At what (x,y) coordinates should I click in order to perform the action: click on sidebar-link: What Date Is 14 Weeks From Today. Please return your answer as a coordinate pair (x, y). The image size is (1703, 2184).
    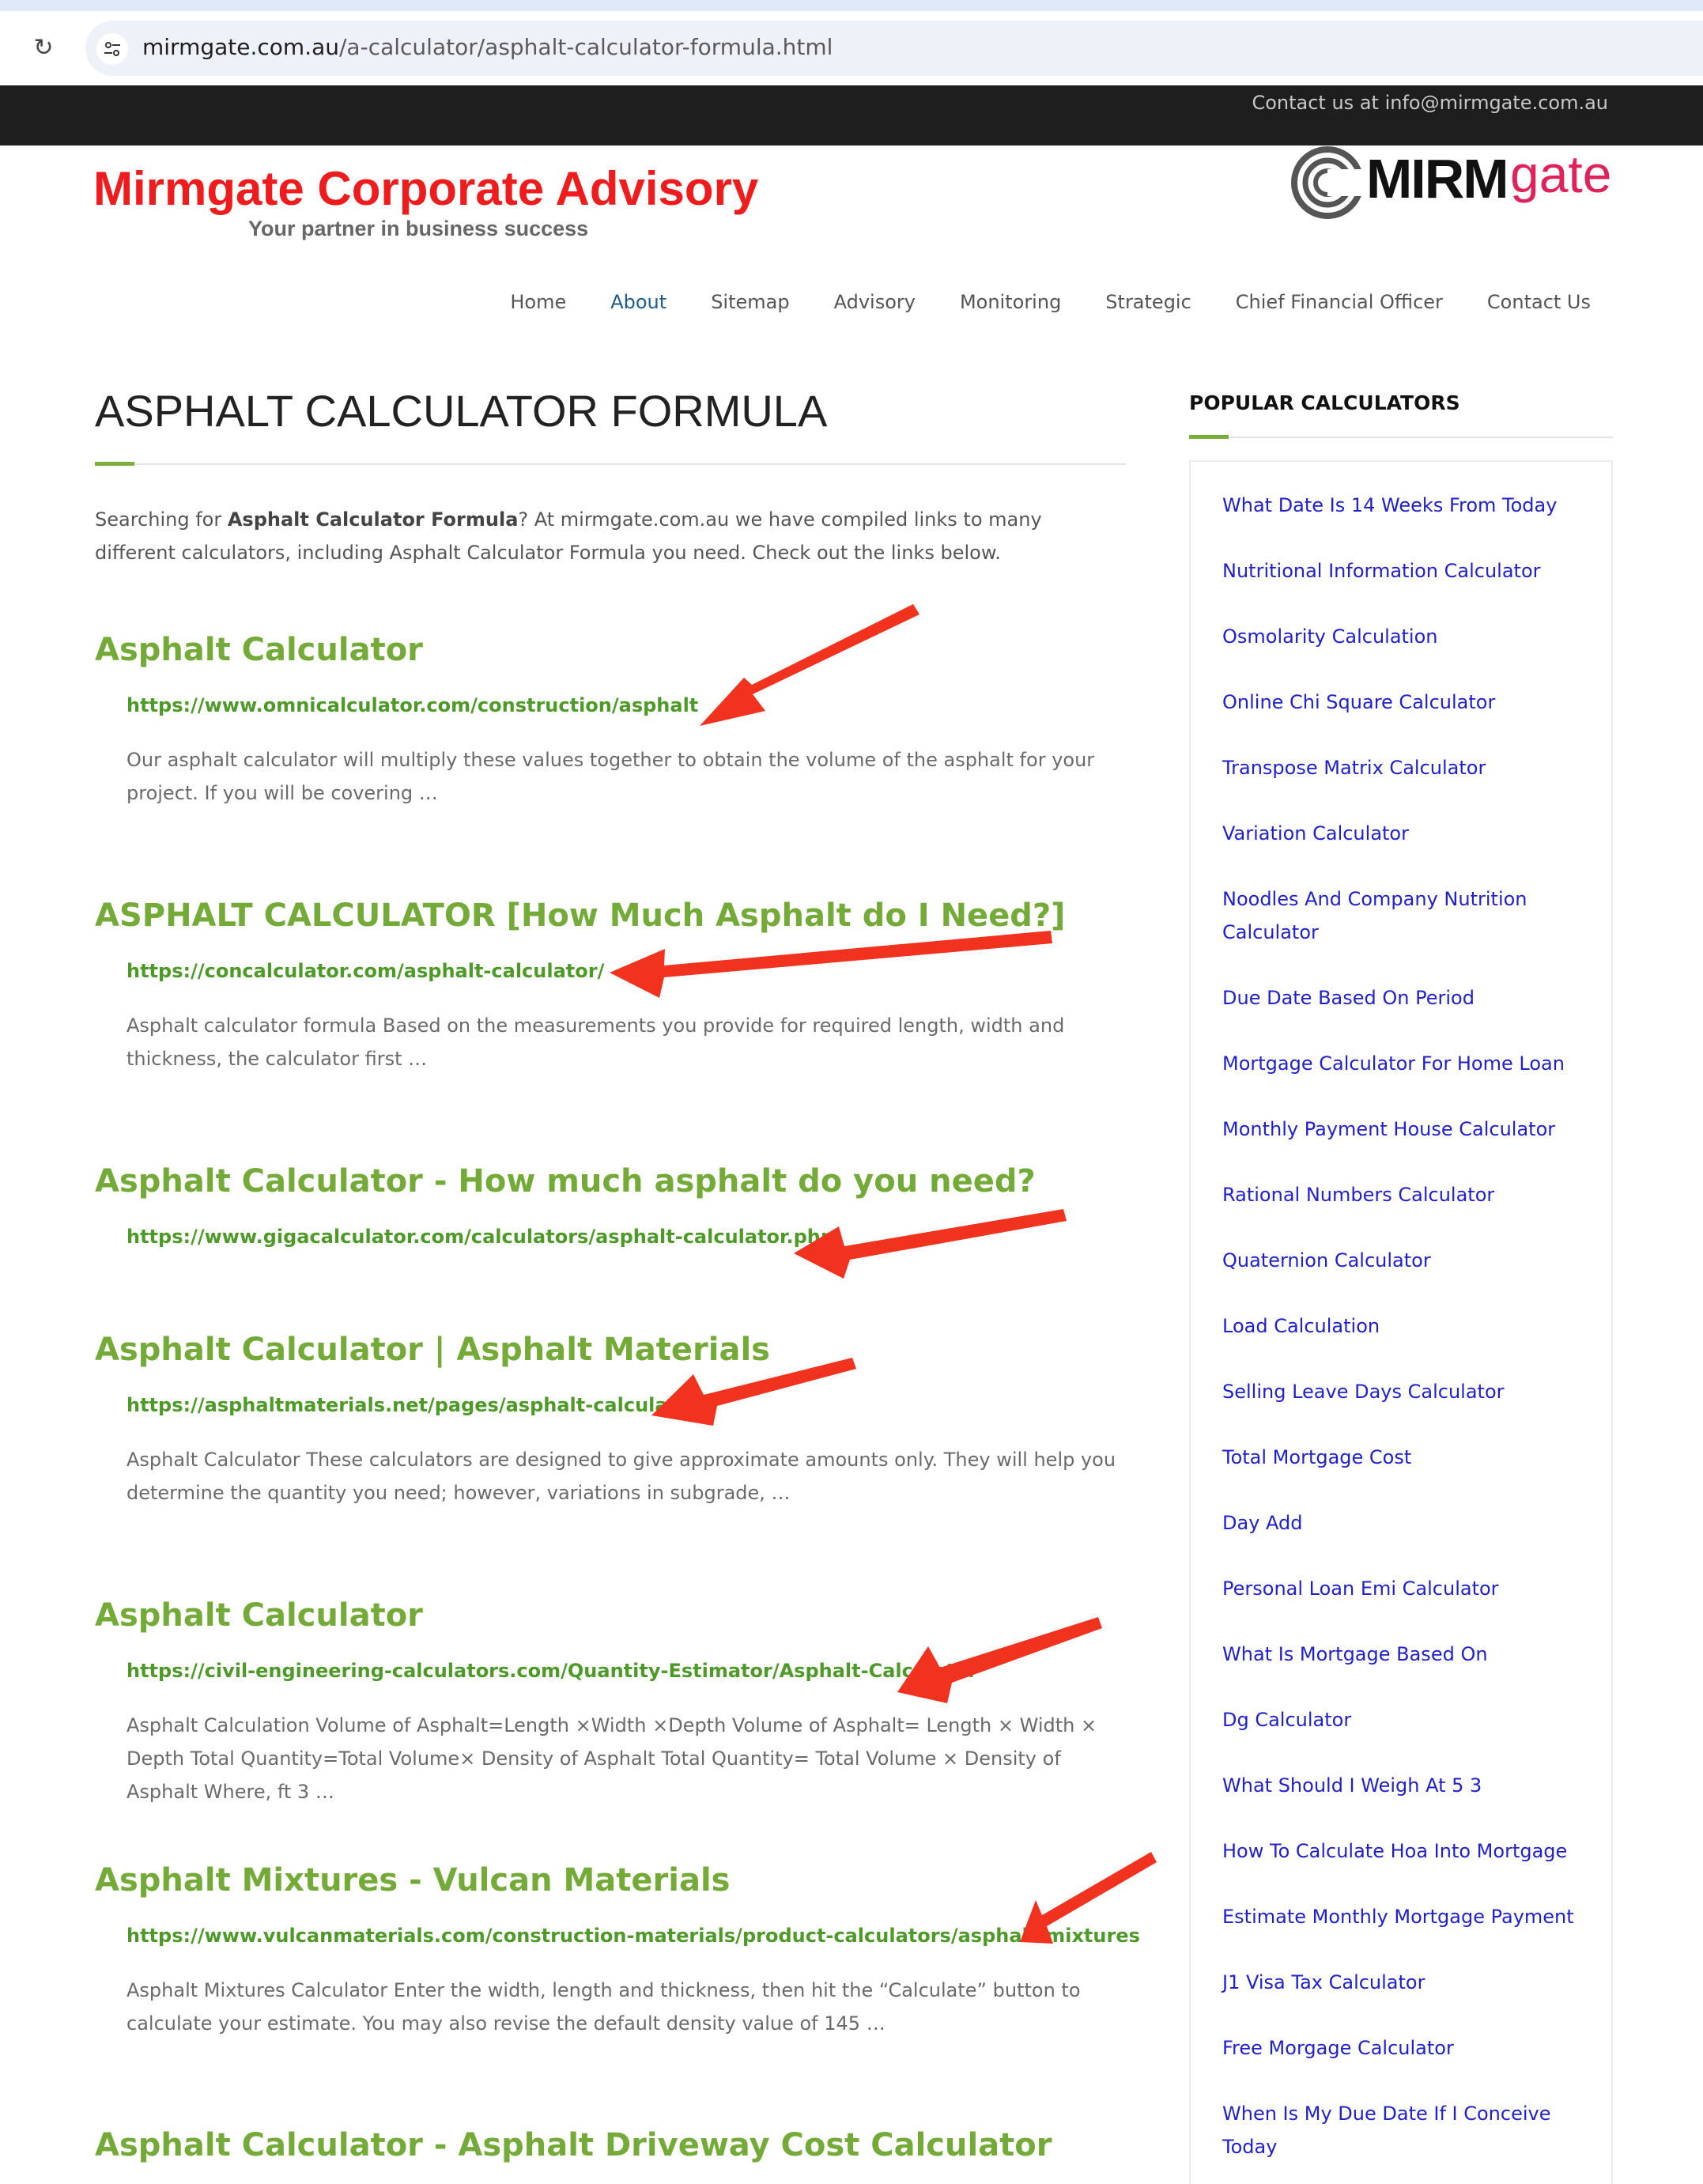
    Looking at the image, I should click on (1389, 505).